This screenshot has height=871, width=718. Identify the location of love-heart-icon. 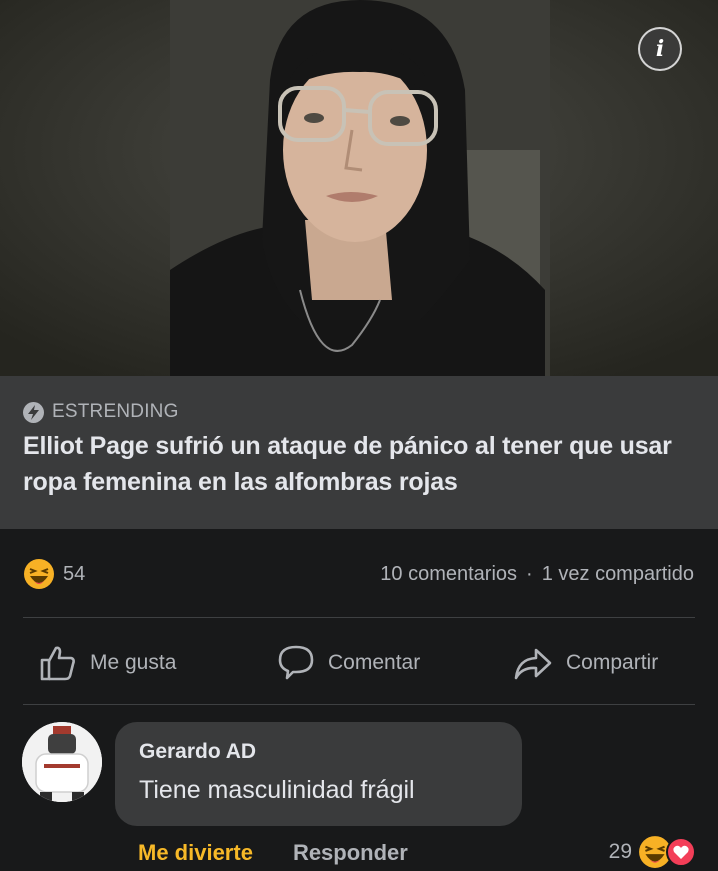
(681, 852).